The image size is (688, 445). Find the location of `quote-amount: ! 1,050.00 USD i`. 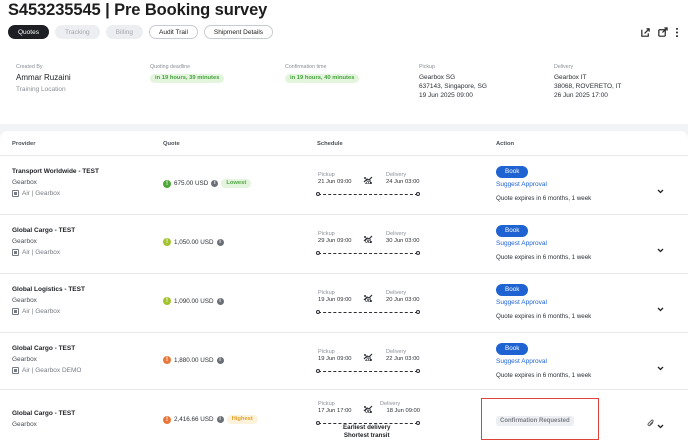

quote-amount: ! 1,050.00 USD i is located at coordinates (193, 242).